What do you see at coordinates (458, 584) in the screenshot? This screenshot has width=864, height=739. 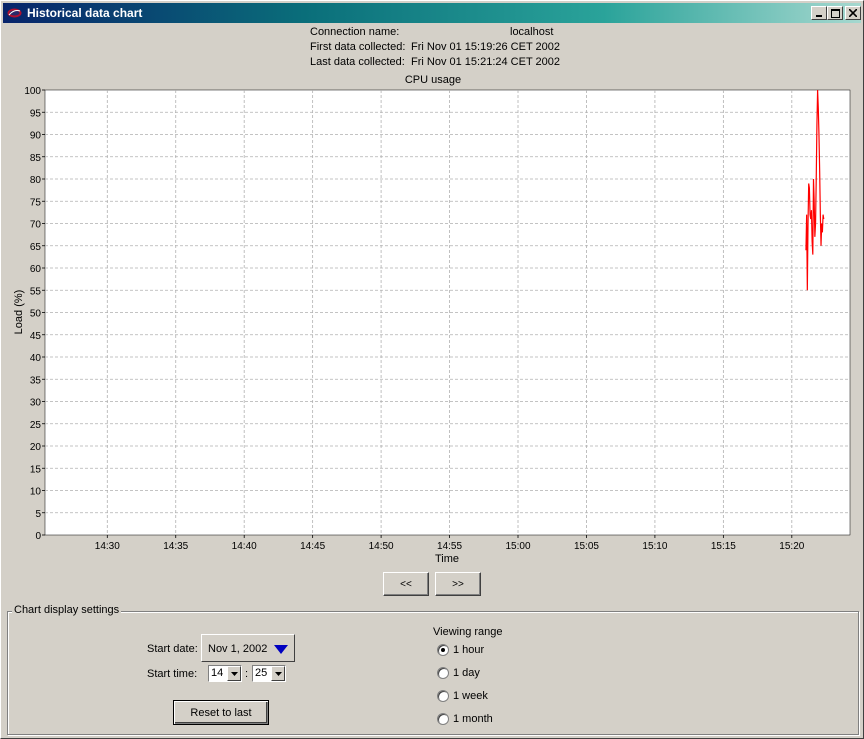 I see `next-period-button: >>` at bounding box center [458, 584].